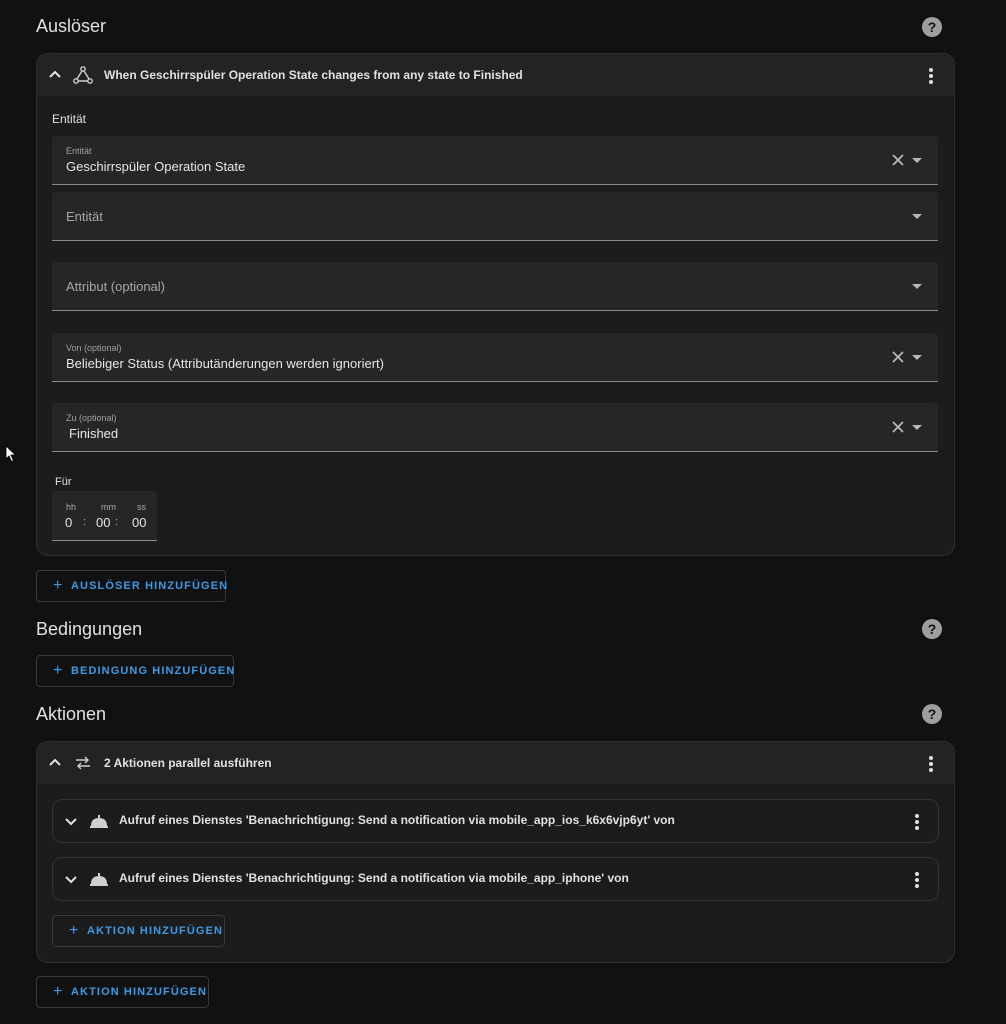  I want to click on add-action-label: AKTION HINZUFÜGEN, so click(139, 992).